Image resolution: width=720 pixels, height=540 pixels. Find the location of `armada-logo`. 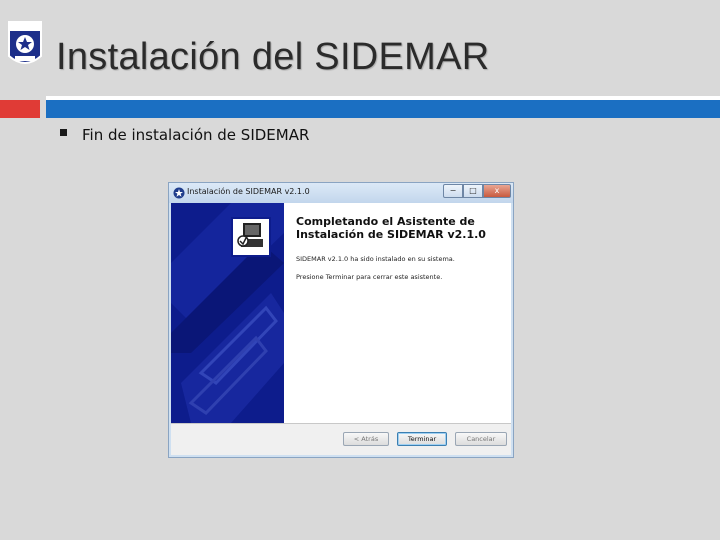

armada-logo is located at coordinates (25, 42).